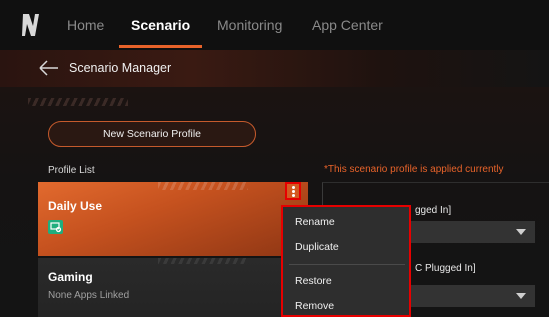 The height and width of the screenshot is (317, 549). I want to click on profile-card-gaming: Gaming None Apps Linked, so click(173, 287).